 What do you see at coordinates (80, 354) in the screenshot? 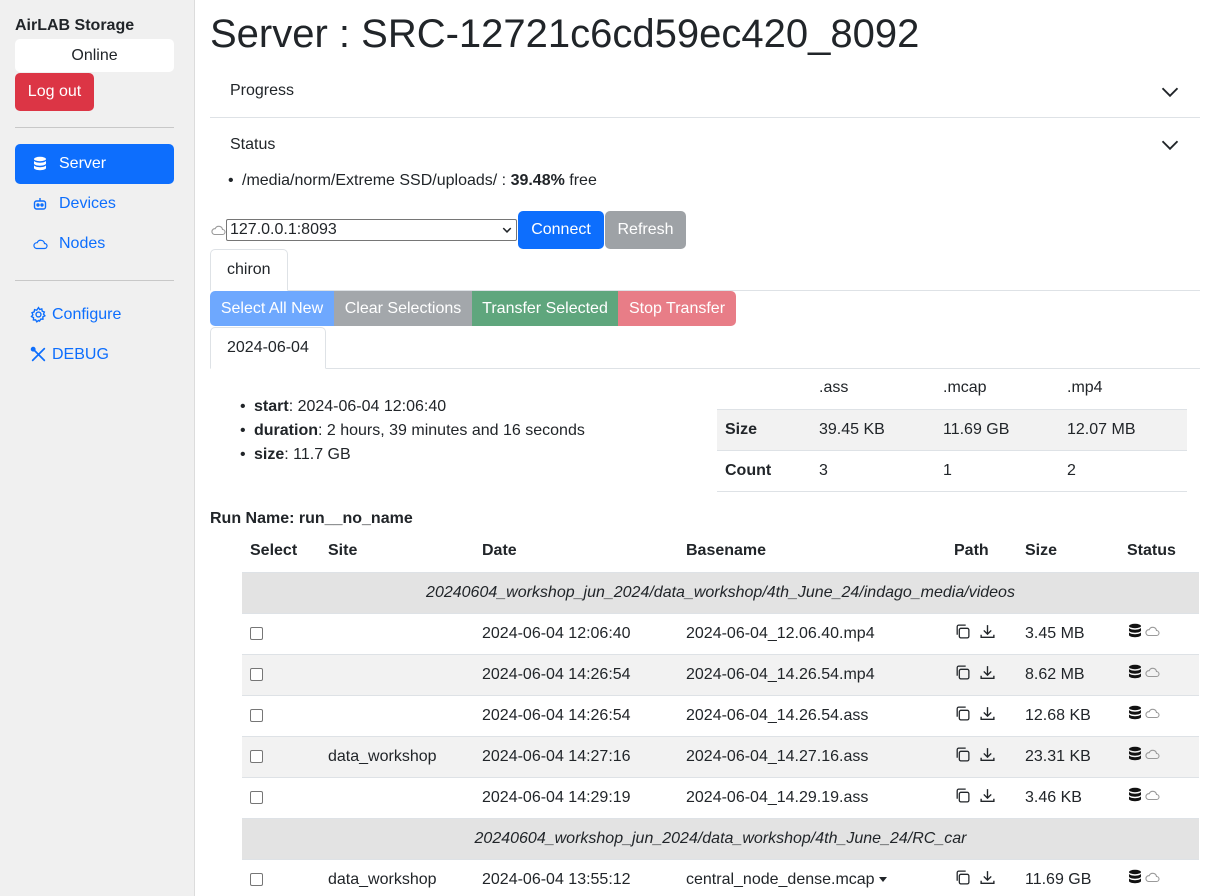
I see `debug-label: DEBUG` at bounding box center [80, 354].